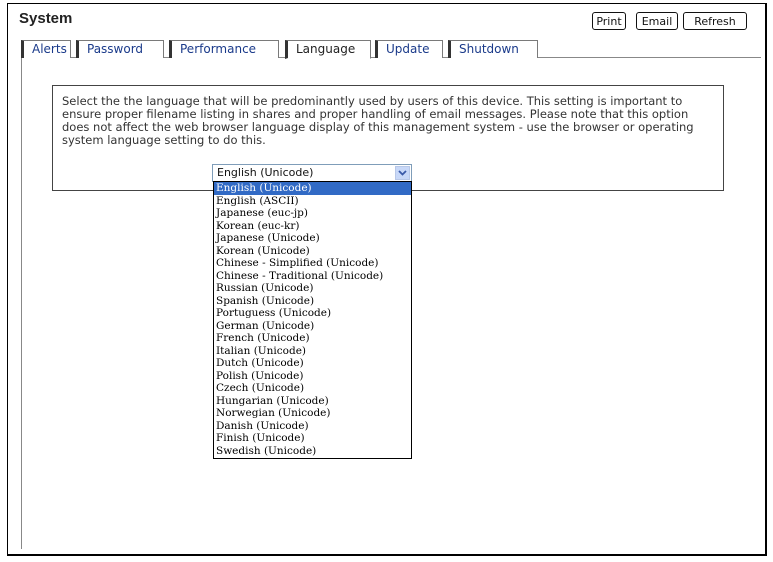  I want to click on language-option: Danish (Unicode), so click(312, 426).